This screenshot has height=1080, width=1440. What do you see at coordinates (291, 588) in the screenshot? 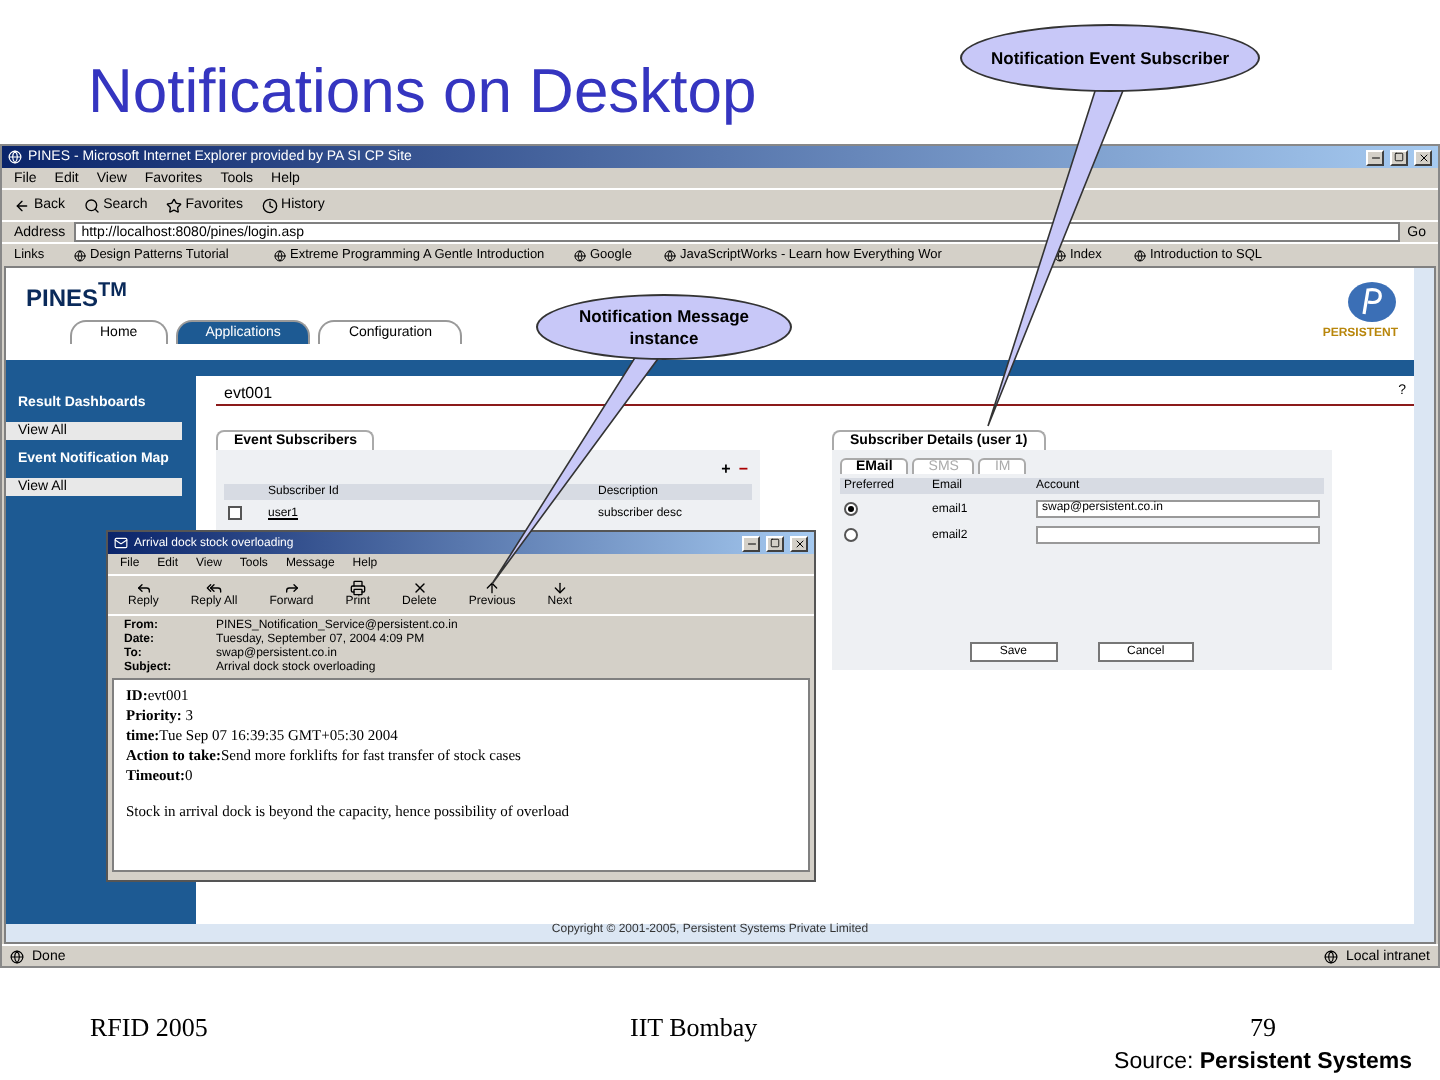
I see `forward-icon` at bounding box center [291, 588].